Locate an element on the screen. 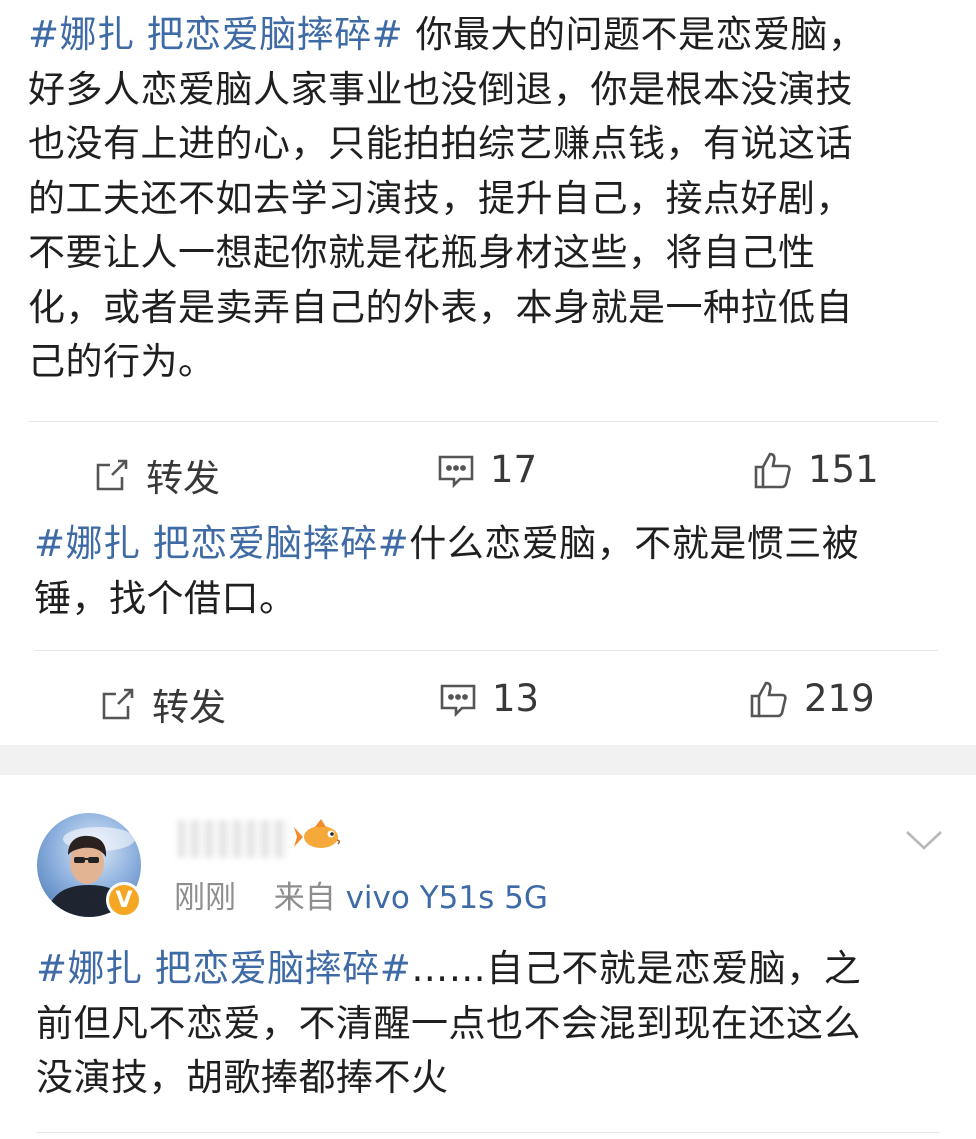 This screenshot has width=976, height=1139. fish-emoji-icon is located at coordinates (317, 833).